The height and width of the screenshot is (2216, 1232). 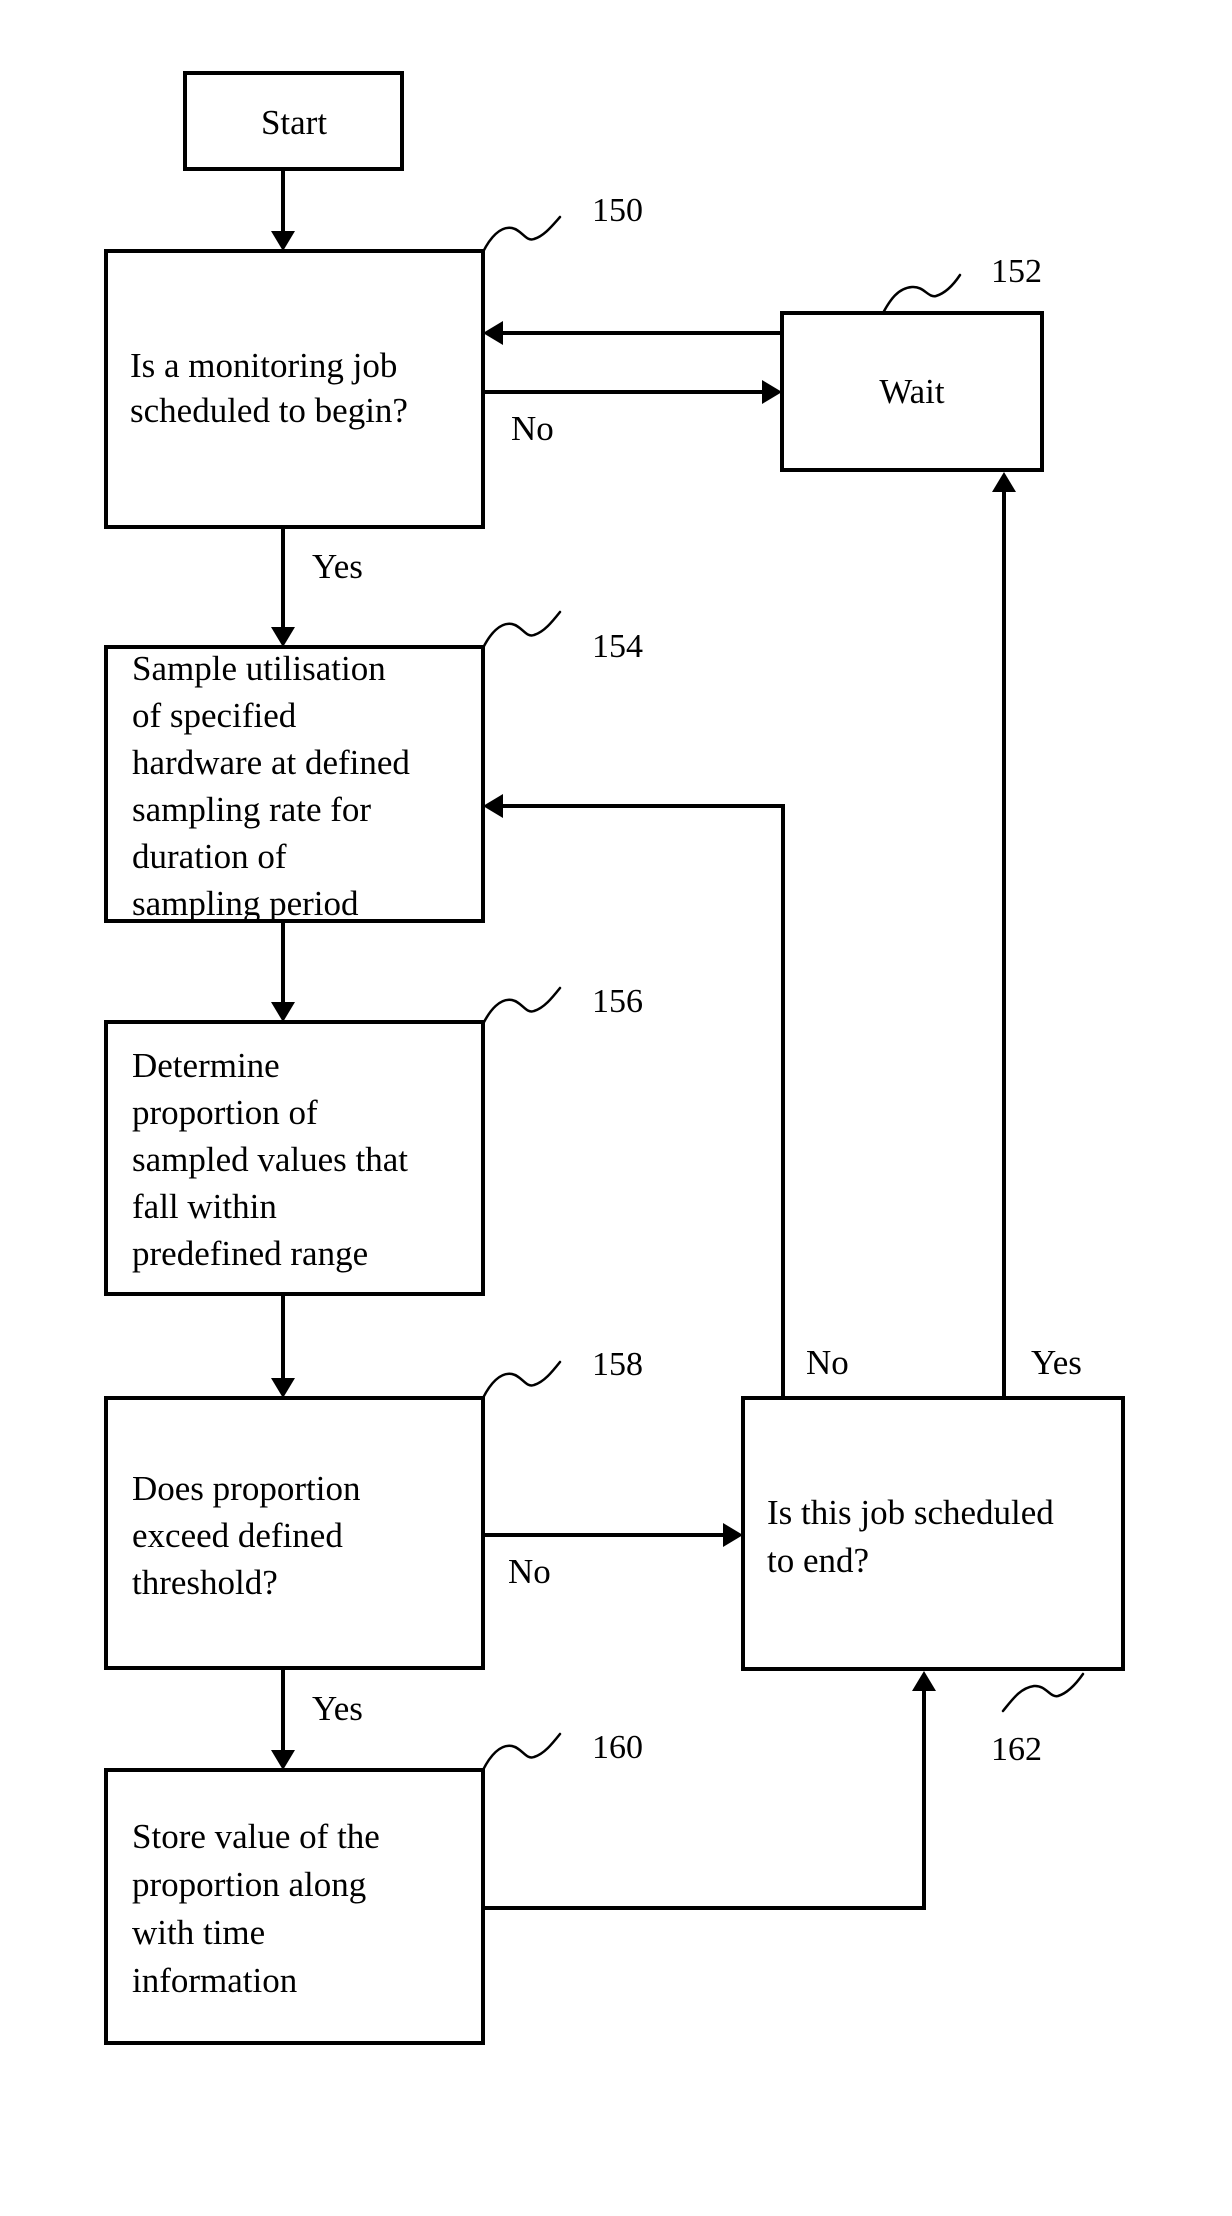 I want to click on node-text-line: sampling period, so click(x=245, y=903).